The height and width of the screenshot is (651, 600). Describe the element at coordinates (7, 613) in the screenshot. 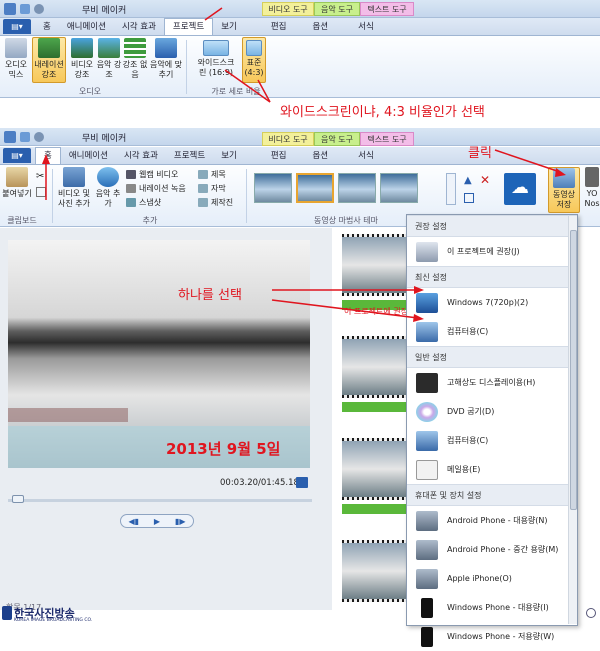

I see `broadcast-logo` at that location.